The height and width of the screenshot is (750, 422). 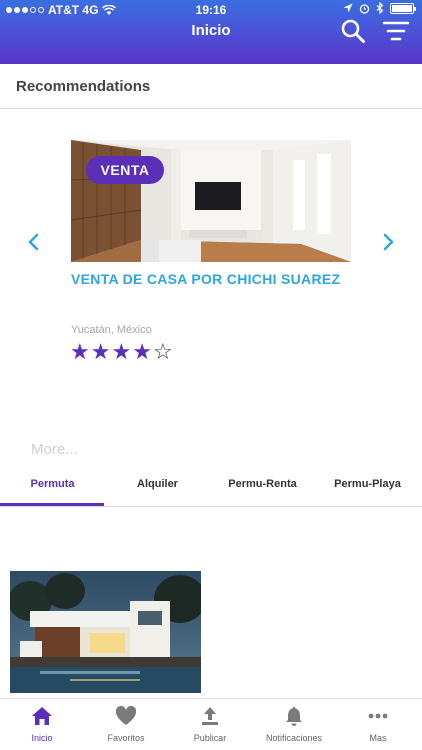 What do you see at coordinates (111, 330) in the screenshot?
I see `listing-location: Yucatán, México` at bounding box center [111, 330].